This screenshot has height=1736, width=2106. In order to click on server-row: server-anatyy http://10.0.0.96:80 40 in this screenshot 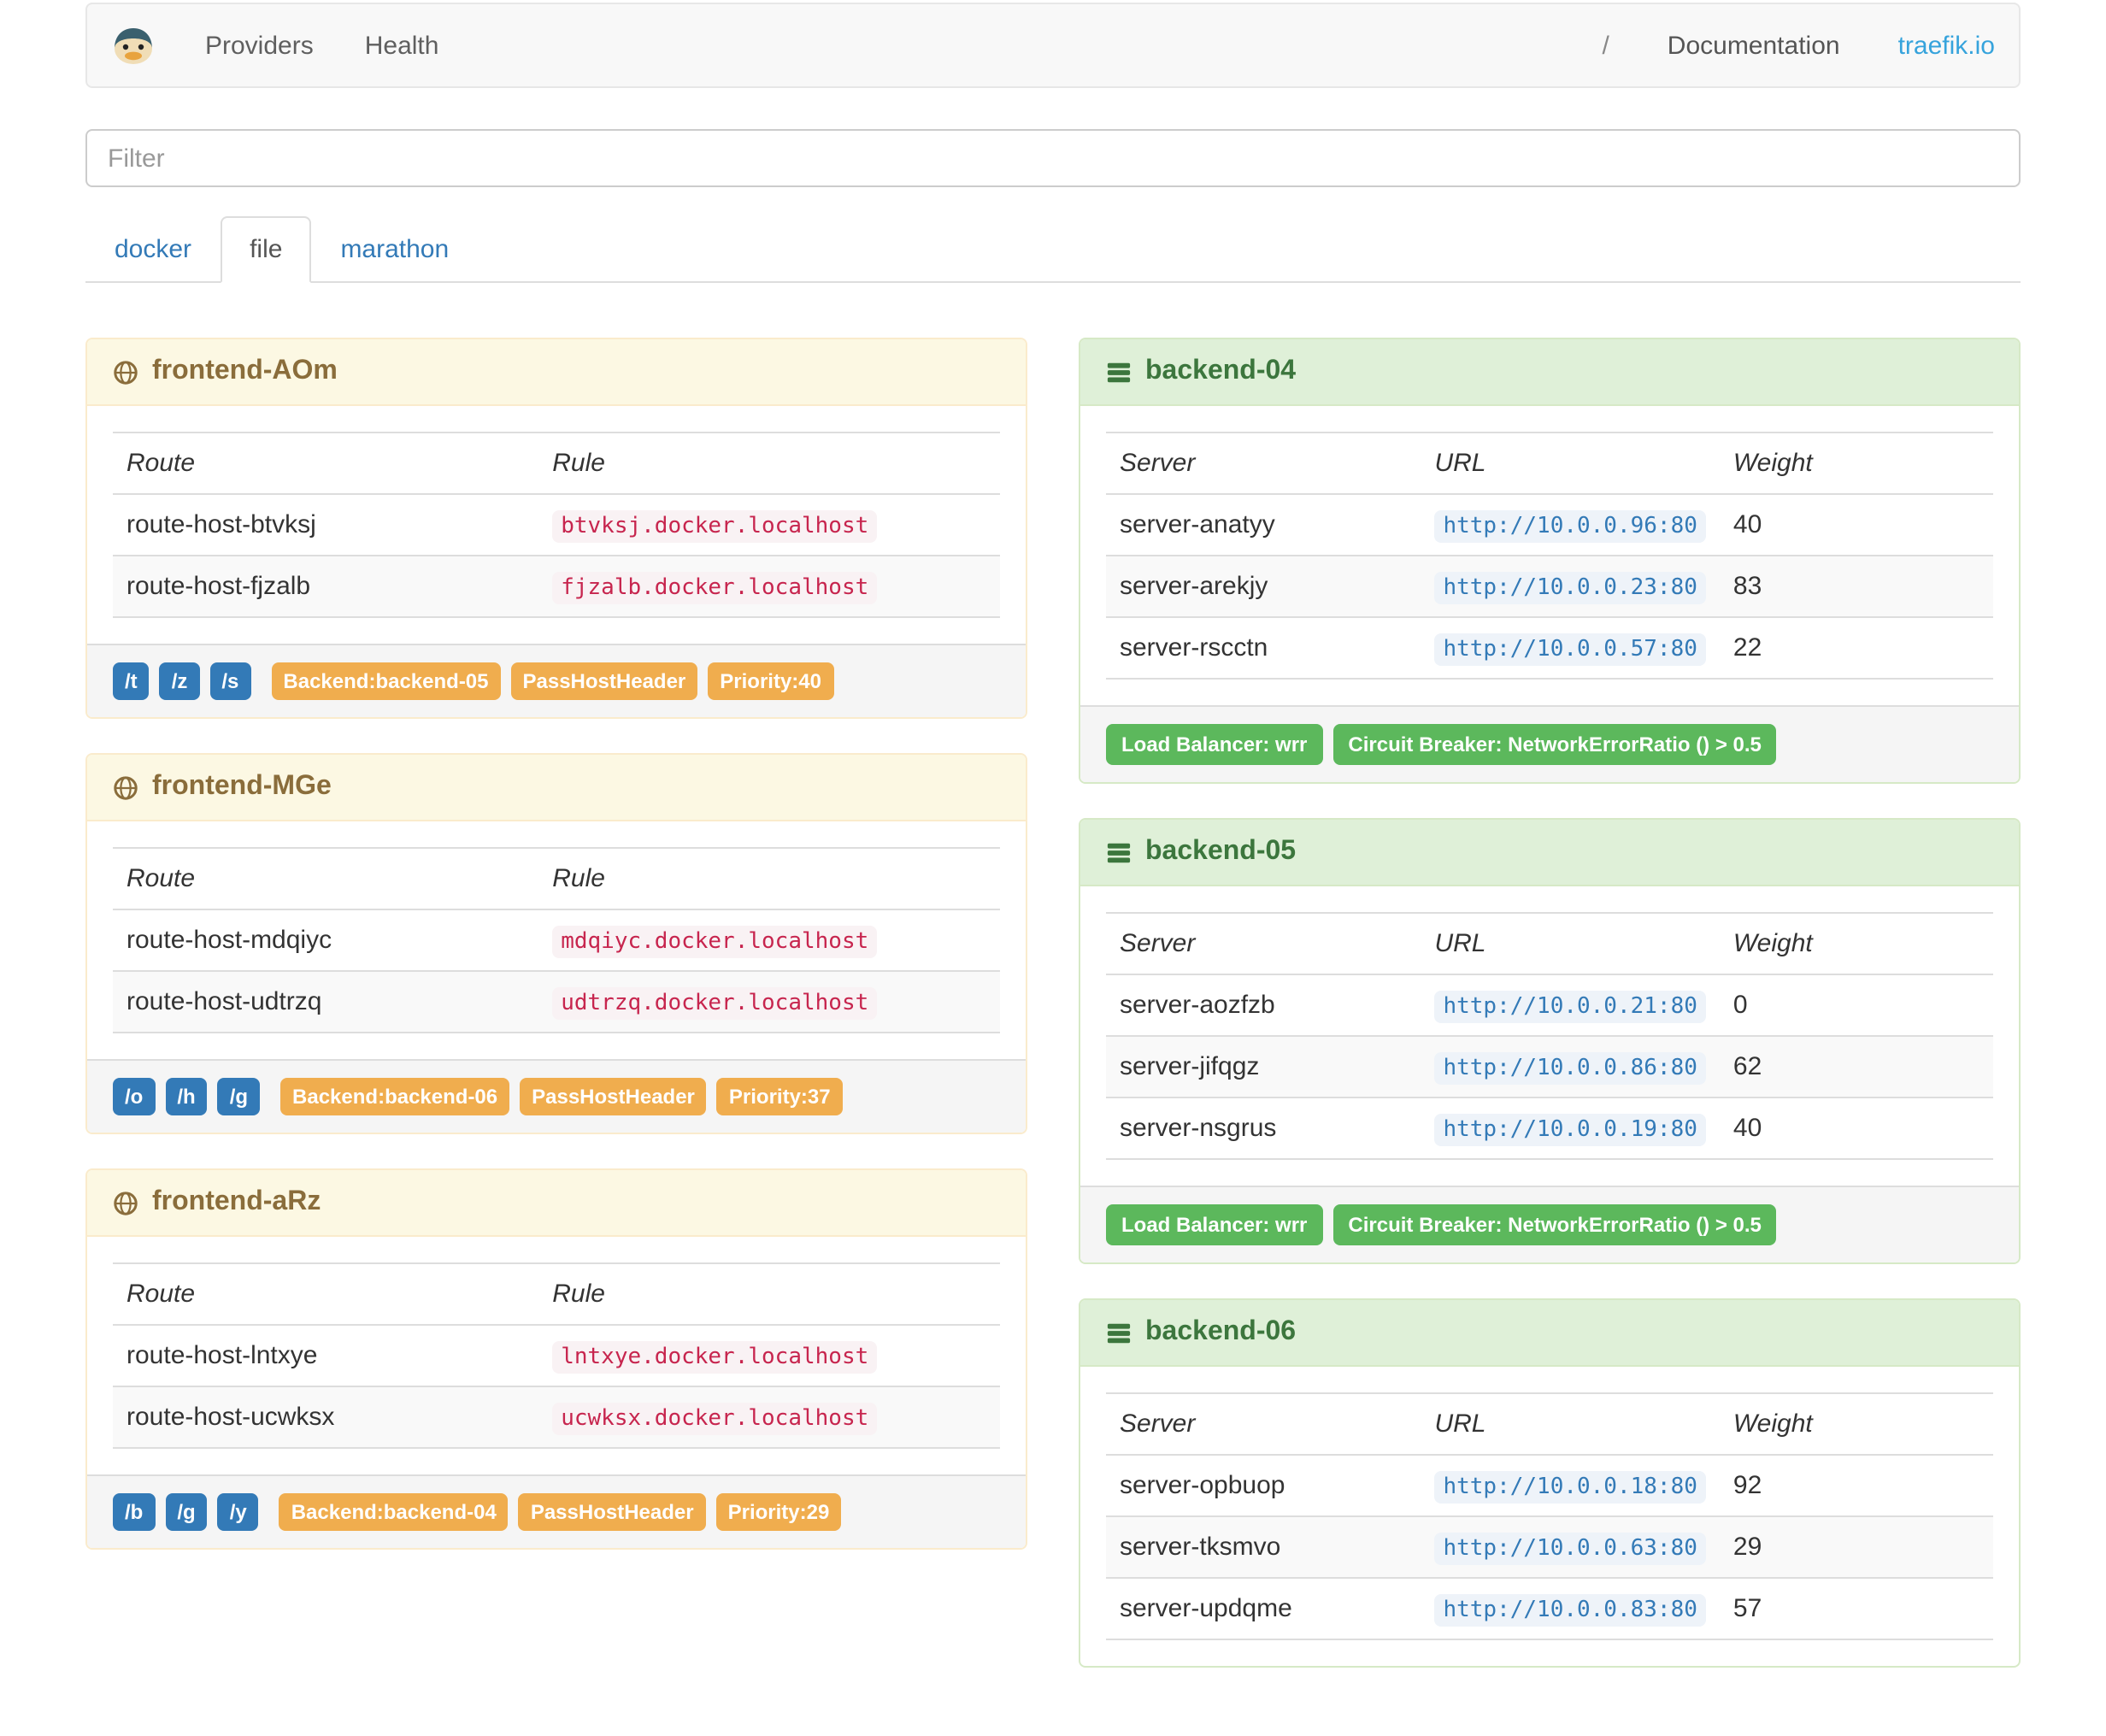, I will do `click(1550, 524)`.